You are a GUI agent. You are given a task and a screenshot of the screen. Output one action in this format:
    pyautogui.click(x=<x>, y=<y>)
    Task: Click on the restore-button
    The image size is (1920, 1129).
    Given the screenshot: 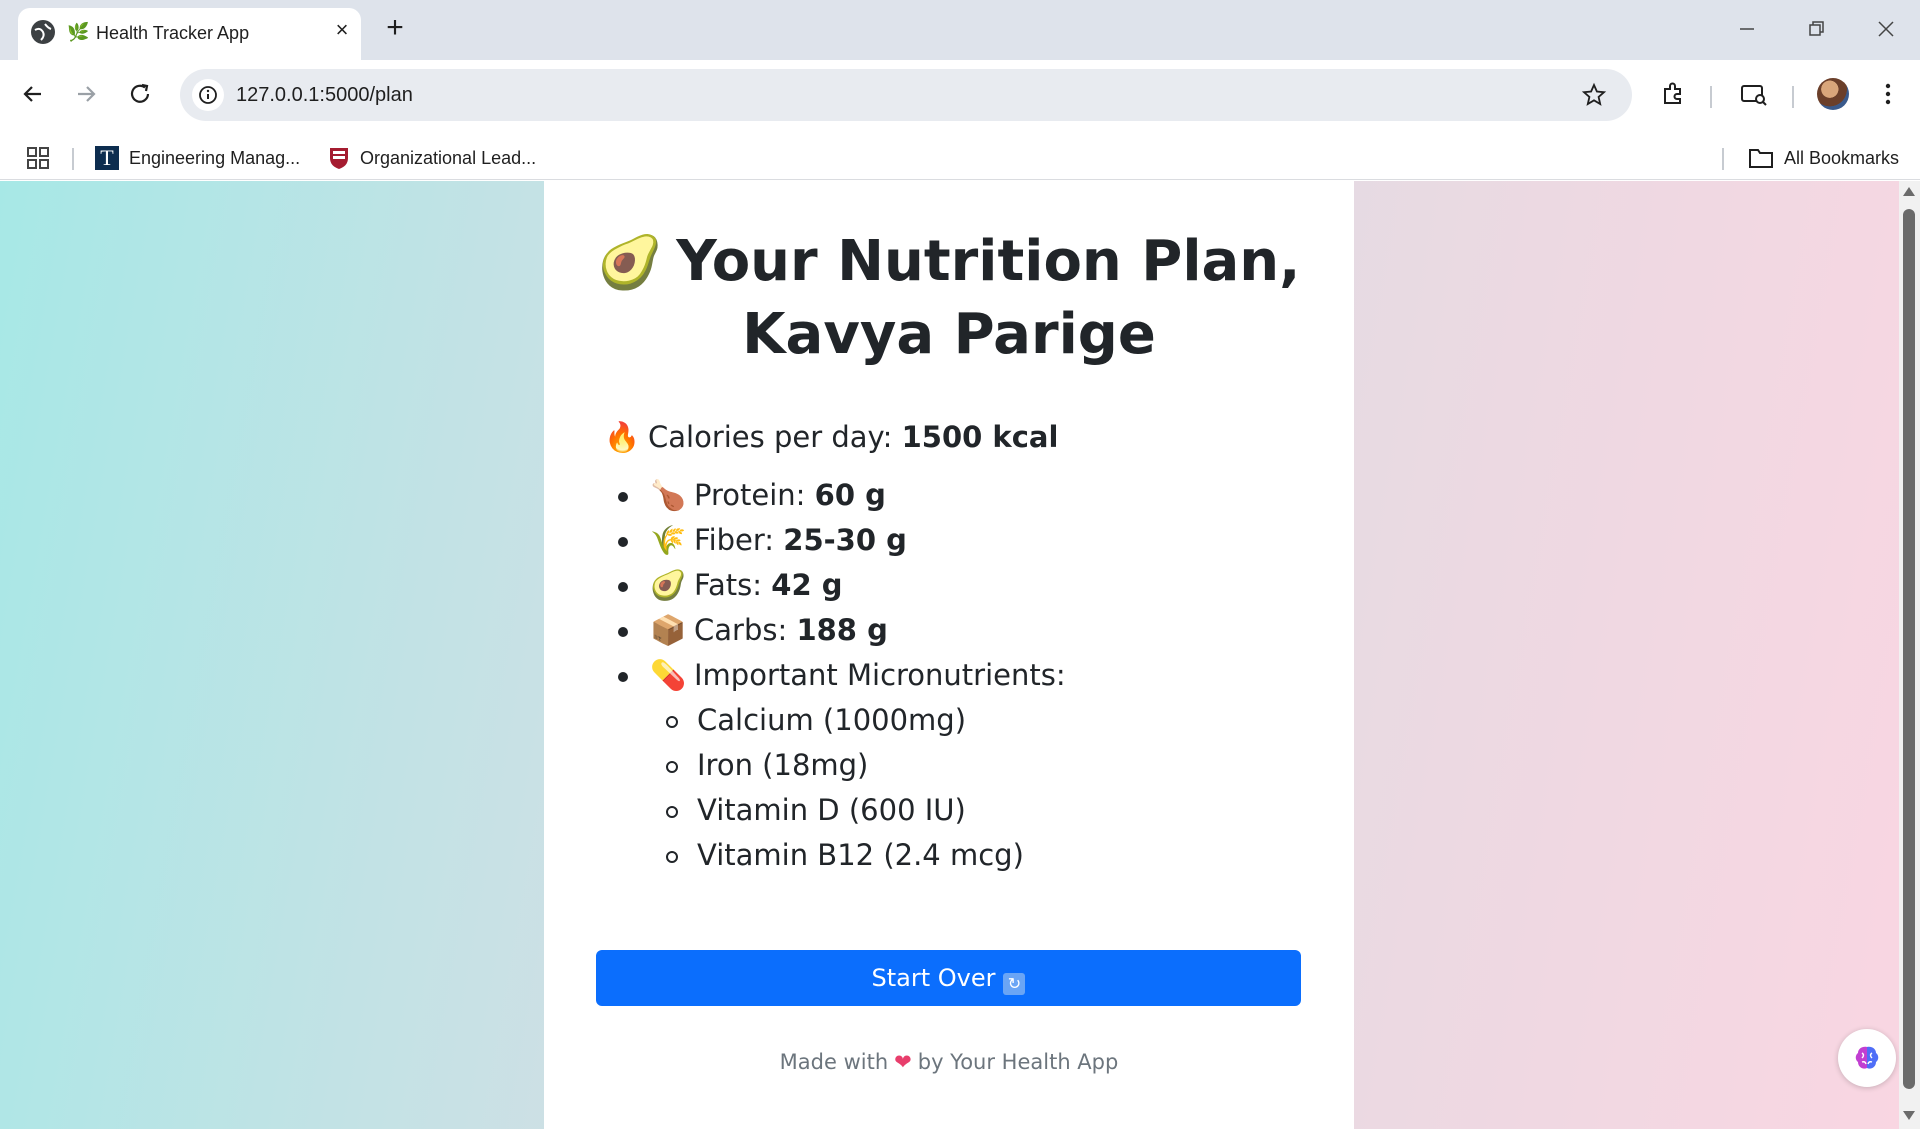 What is the action you would take?
    pyautogui.click(x=1816, y=29)
    